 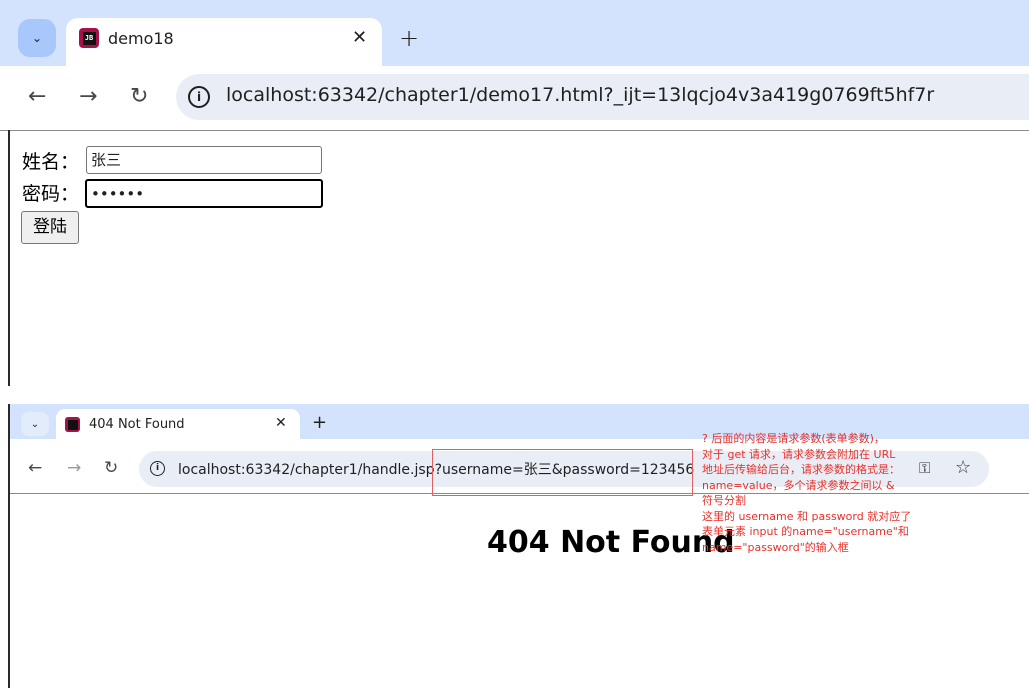 I want to click on login-button: 登陆, so click(x=50, y=227).